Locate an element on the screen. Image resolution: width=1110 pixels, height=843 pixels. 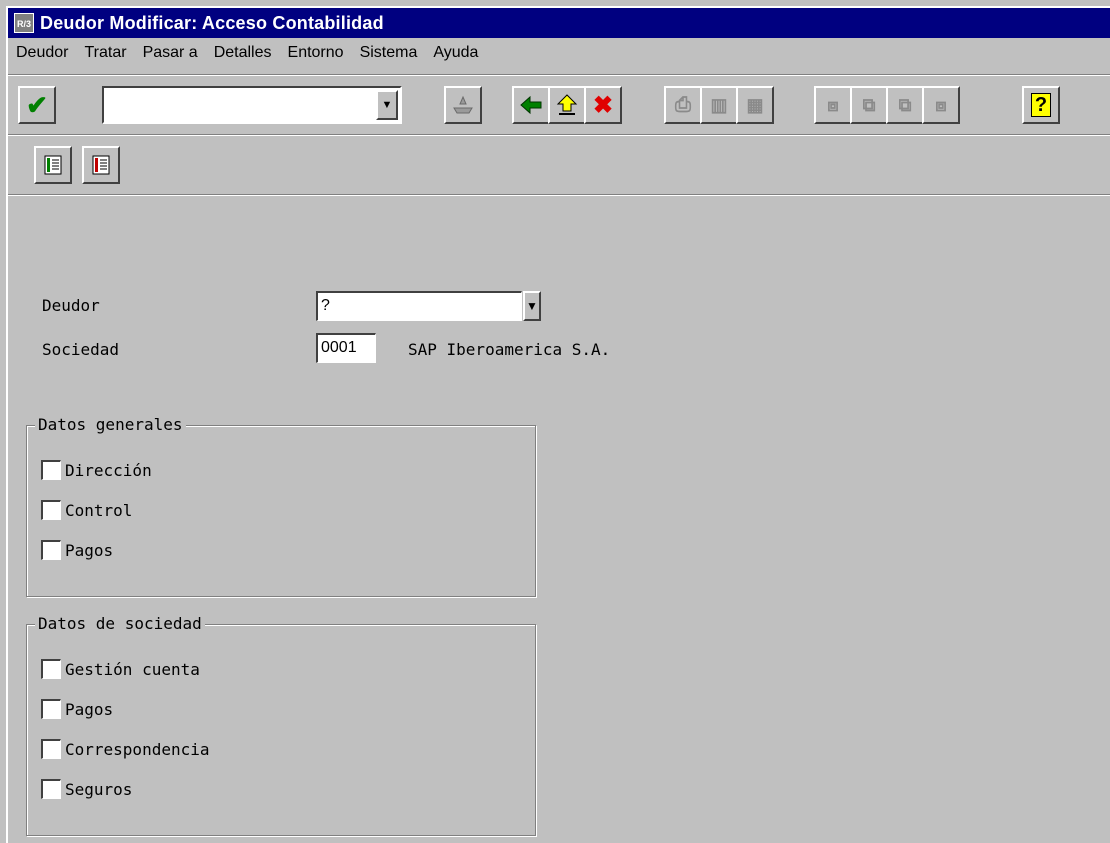
deselect-all-icon is located at coordinates (101, 165).